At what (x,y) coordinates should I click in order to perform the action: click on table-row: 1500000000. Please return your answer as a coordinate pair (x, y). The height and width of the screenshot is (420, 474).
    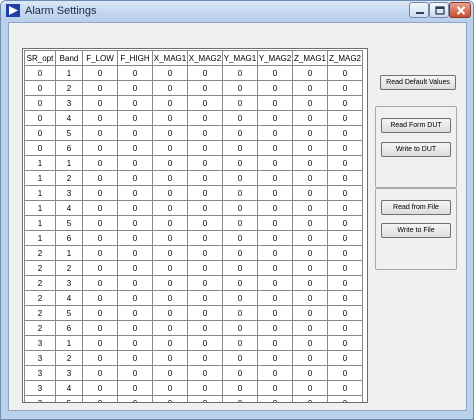
    Looking at the image, I should click on (193, 223).